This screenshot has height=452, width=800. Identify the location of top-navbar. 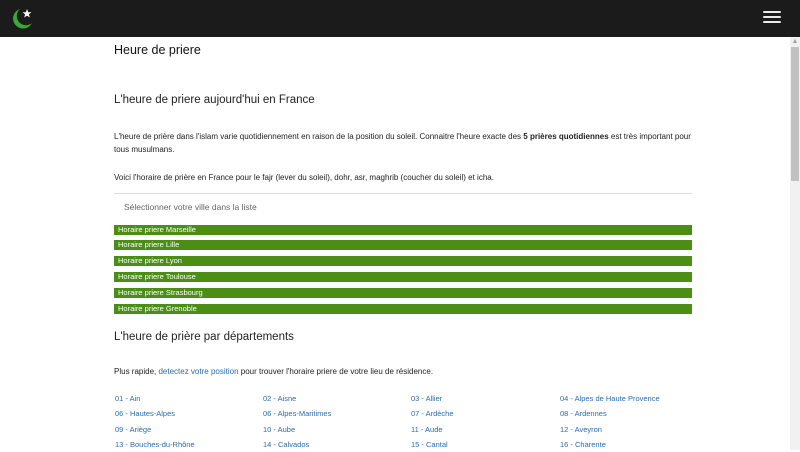
(400, 18).